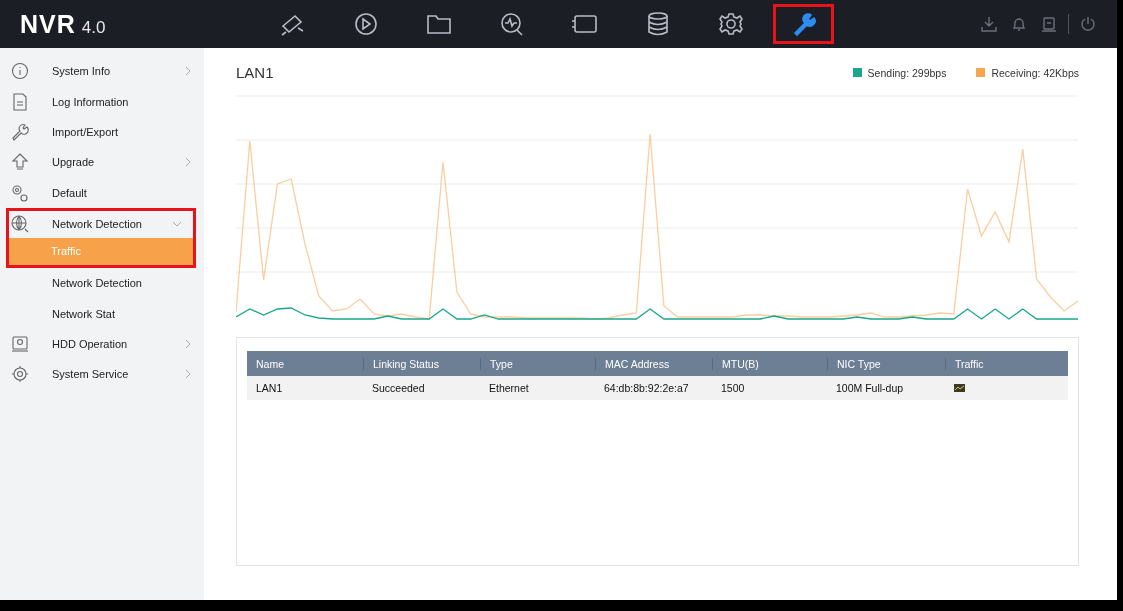 This screenshot has width=1123, height=611. Describe the element at coordinates (270, 363) in the screenshot. I see `column-header: Name` at that location.